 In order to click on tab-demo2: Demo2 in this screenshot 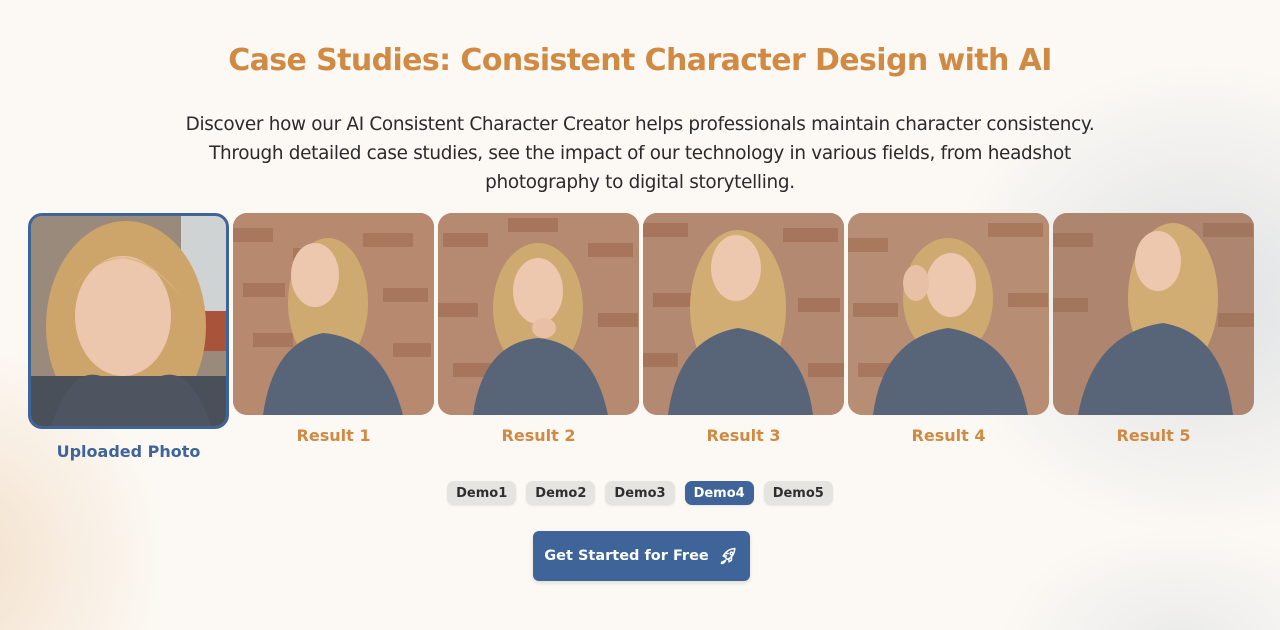, I will do `click(561, 493)`.